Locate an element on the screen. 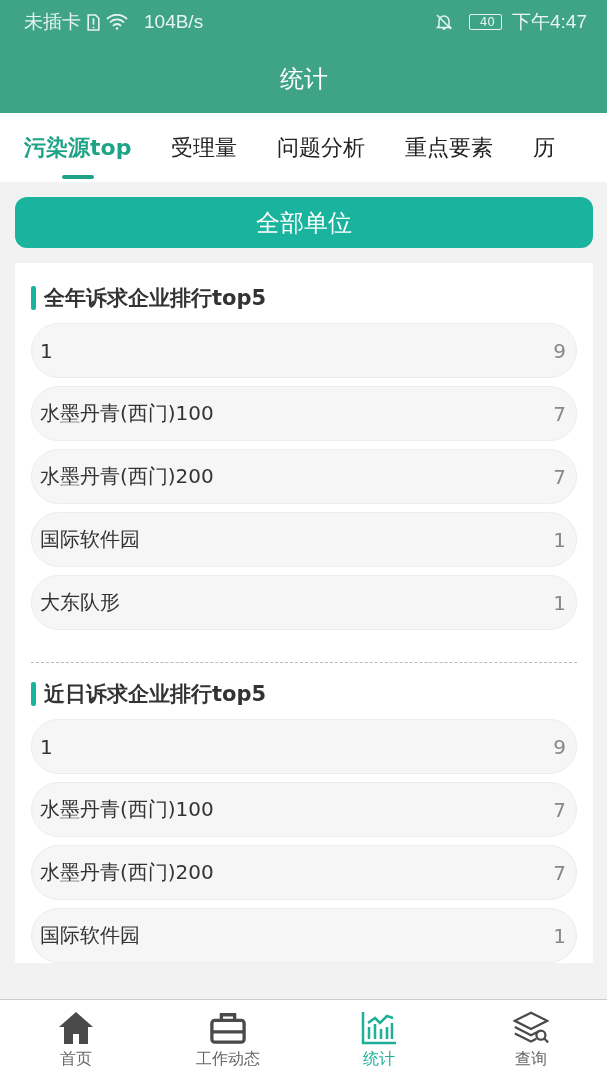  tab: 受理量 is located at coordinates (204, 147).